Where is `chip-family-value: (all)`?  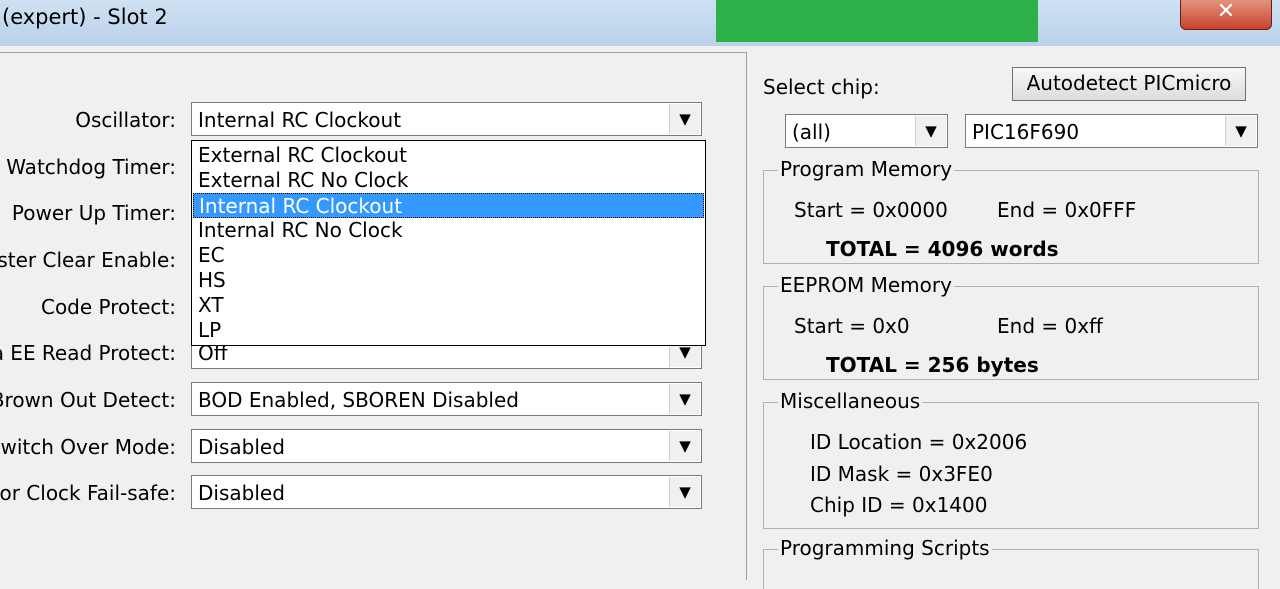
chip-family-value: (all) is located at coordinates (811, 132).